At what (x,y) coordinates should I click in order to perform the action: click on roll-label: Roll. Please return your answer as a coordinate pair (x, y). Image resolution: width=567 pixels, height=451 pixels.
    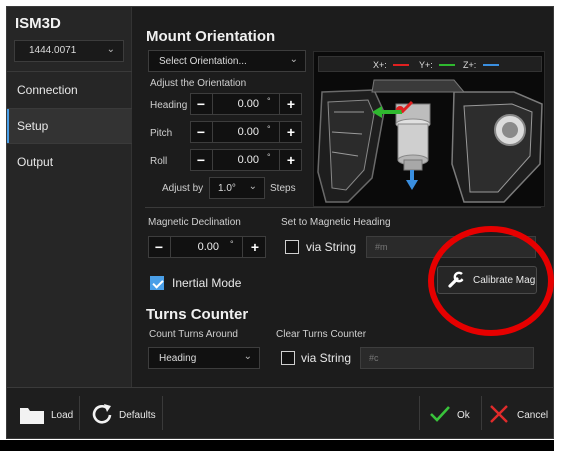
    Looking at the image, I should click on (159, 161).